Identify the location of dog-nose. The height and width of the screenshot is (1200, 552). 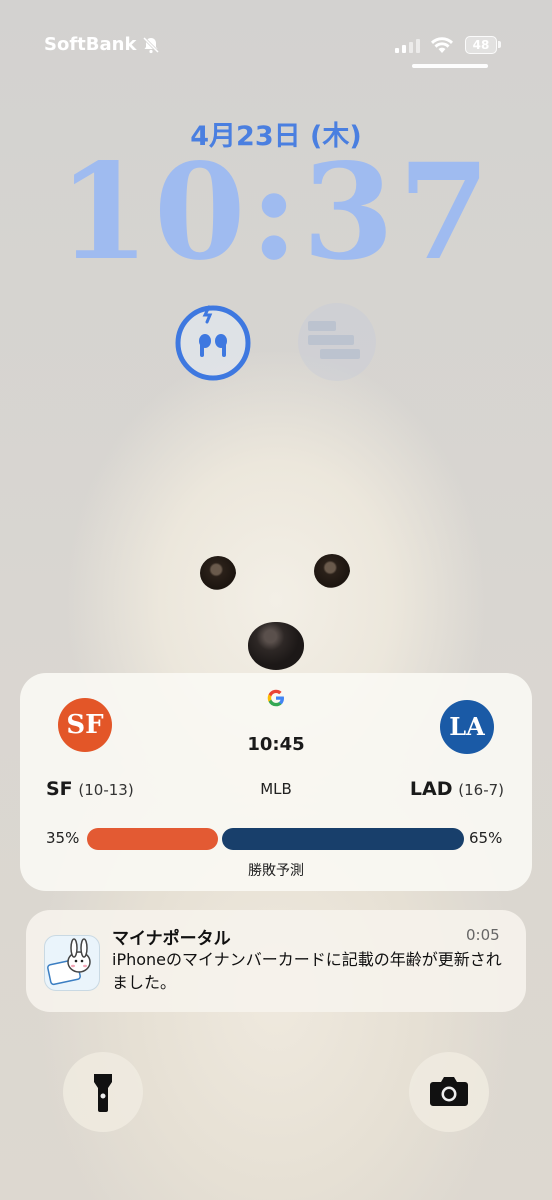
(276, 646).